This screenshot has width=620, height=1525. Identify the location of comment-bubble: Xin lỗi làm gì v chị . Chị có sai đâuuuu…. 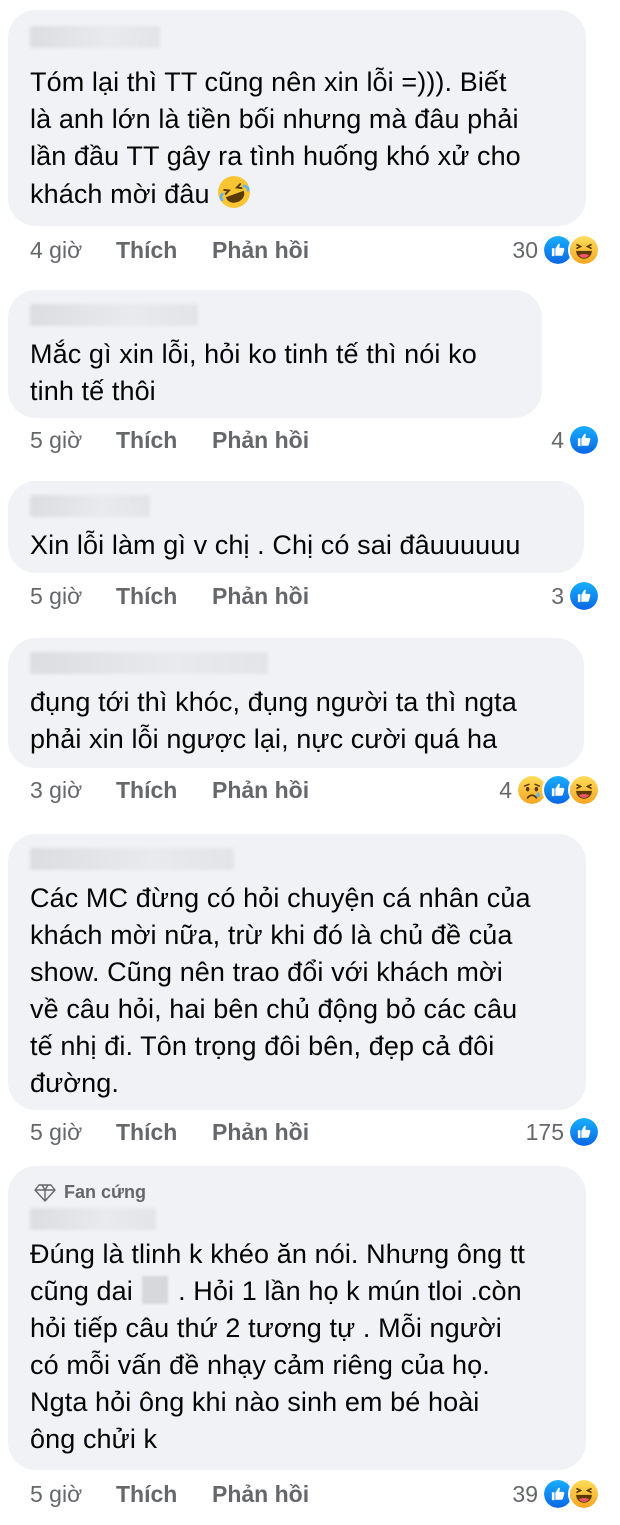
(296, 527).